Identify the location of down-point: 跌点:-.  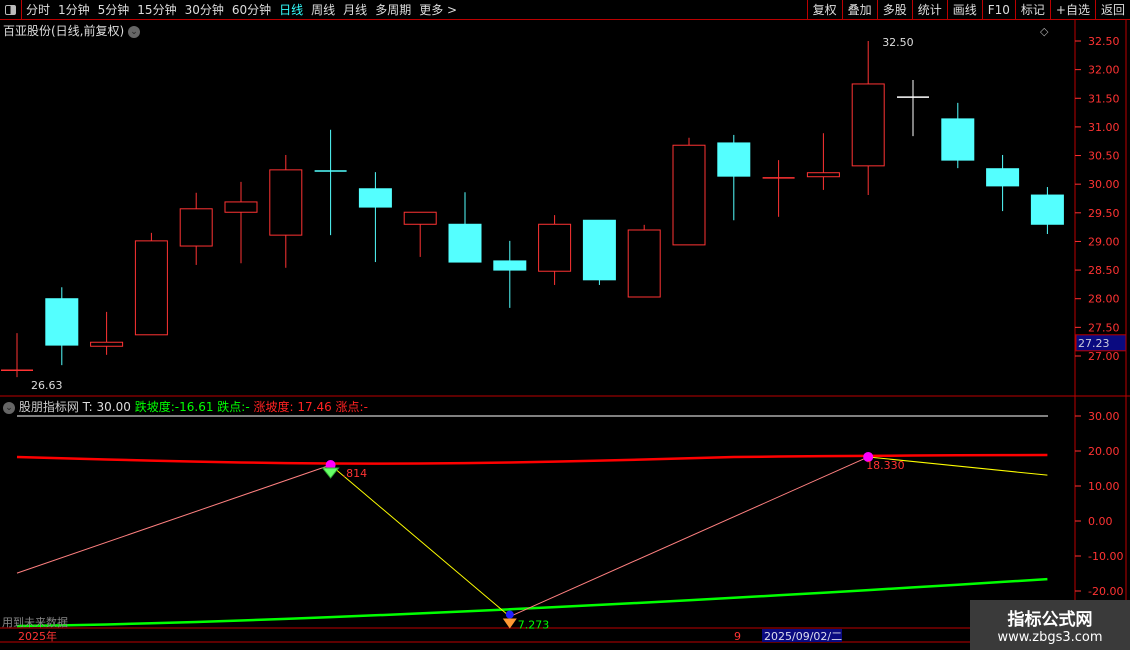
(233, 407).